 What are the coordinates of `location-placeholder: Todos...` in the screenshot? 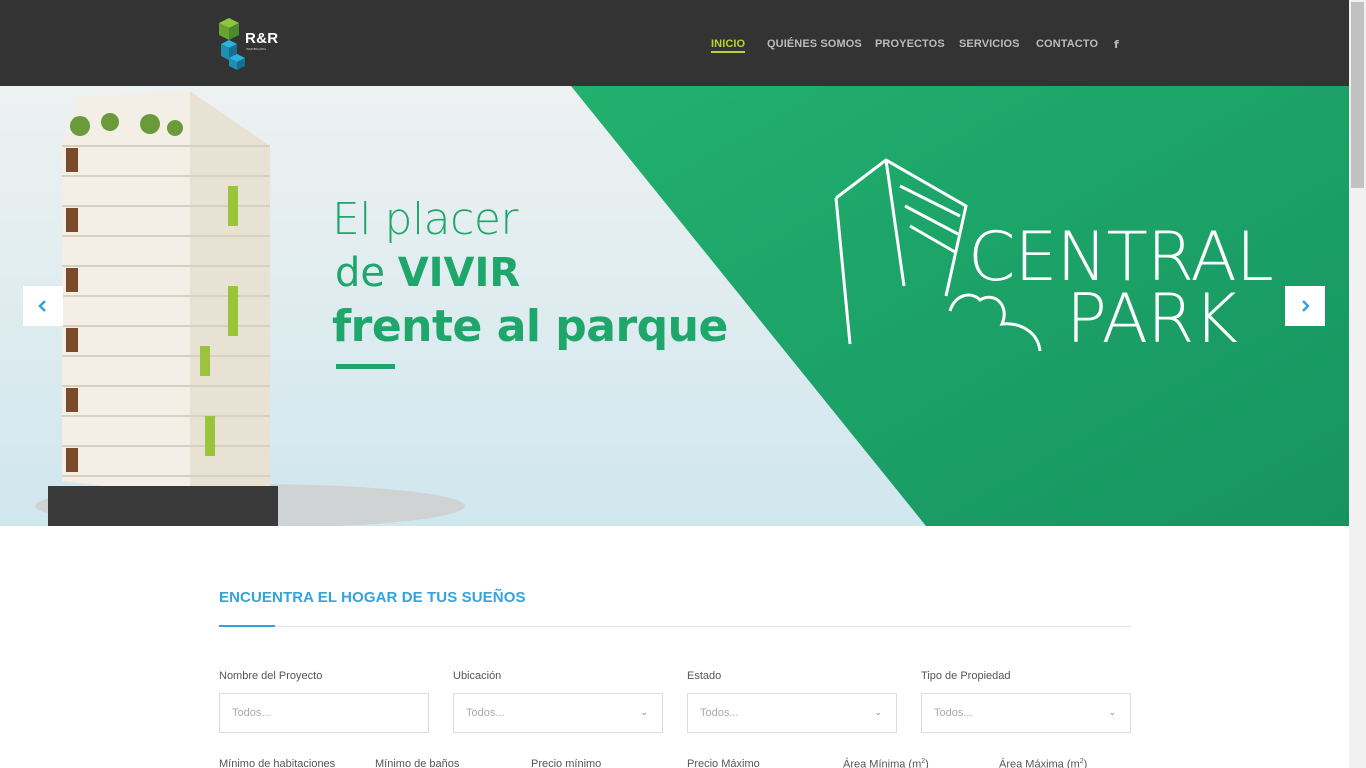 It's located at (485, 713).